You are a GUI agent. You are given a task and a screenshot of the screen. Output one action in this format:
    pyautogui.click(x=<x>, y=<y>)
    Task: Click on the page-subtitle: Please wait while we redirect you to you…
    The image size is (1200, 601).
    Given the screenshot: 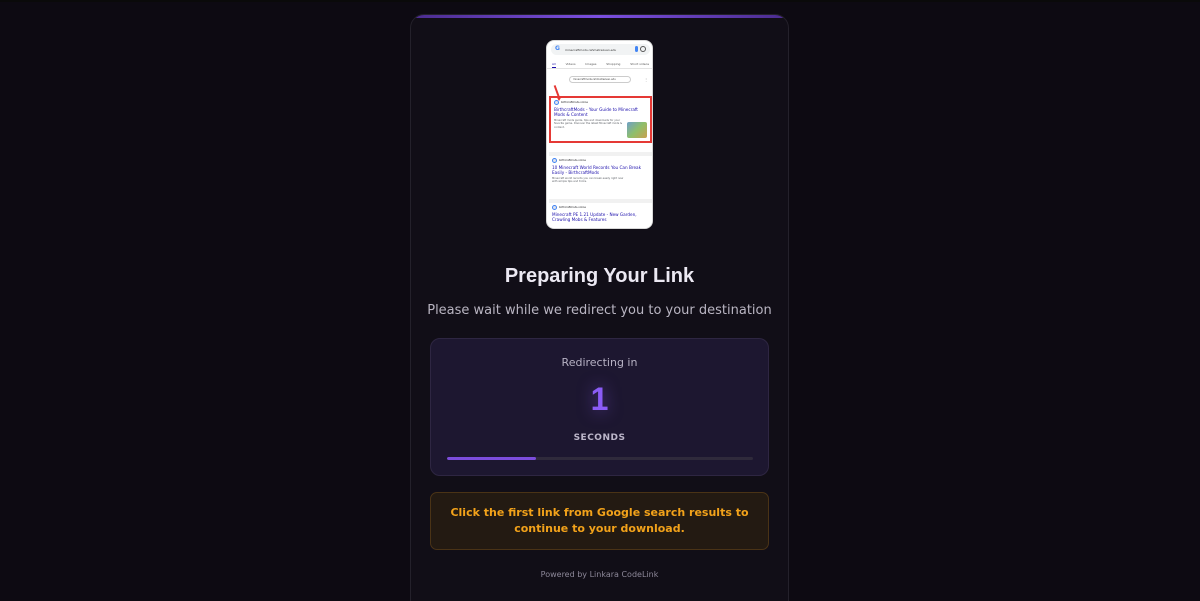 What is the action you would take?
    pyautogui.click(x=599, y=310)
    